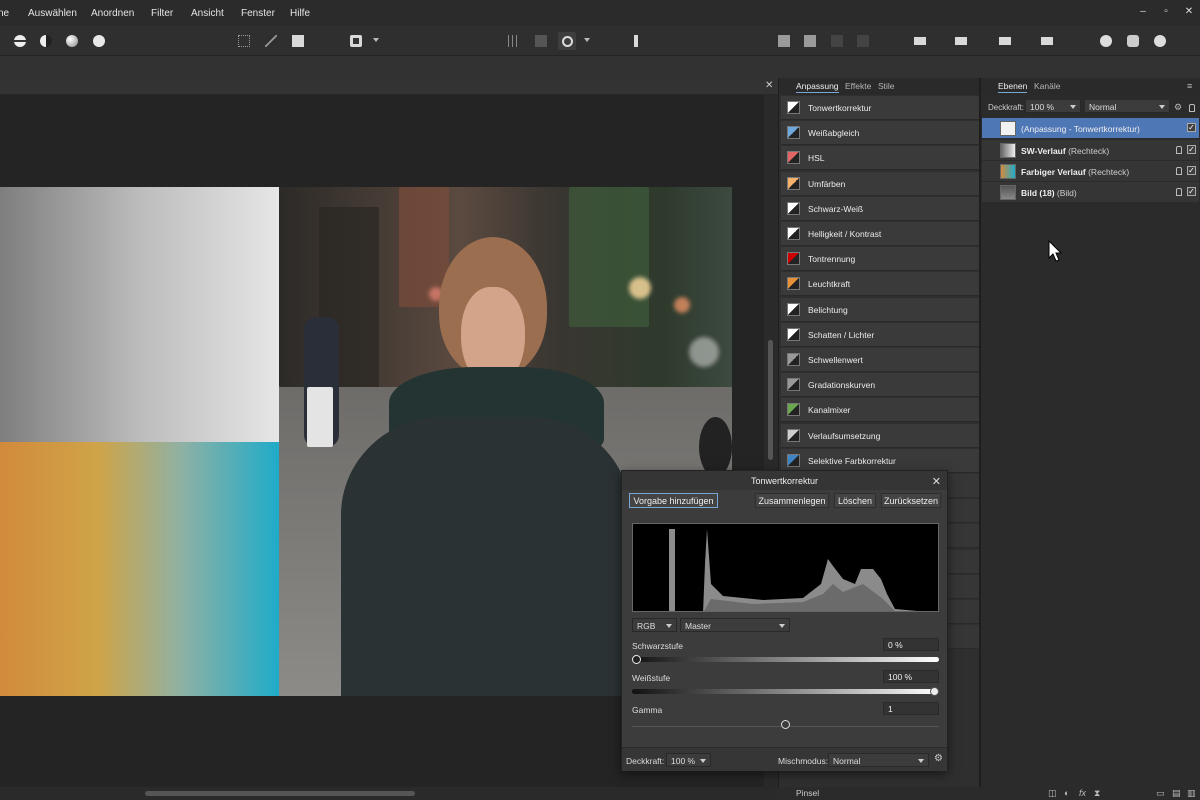 Image resolution: width=1200 pixels, height=800 pixels. I want to click on arrange-front-icon, so click(863, 41).